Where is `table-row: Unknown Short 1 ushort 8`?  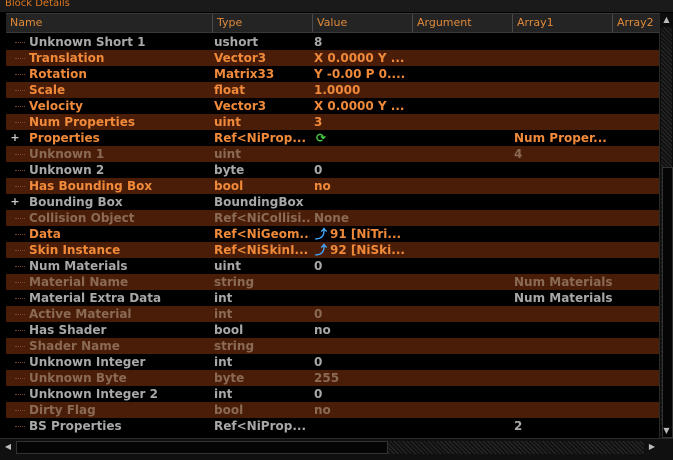
table-row: Unknown Short 1 ushort 8 is located at coordinates (332, 42).